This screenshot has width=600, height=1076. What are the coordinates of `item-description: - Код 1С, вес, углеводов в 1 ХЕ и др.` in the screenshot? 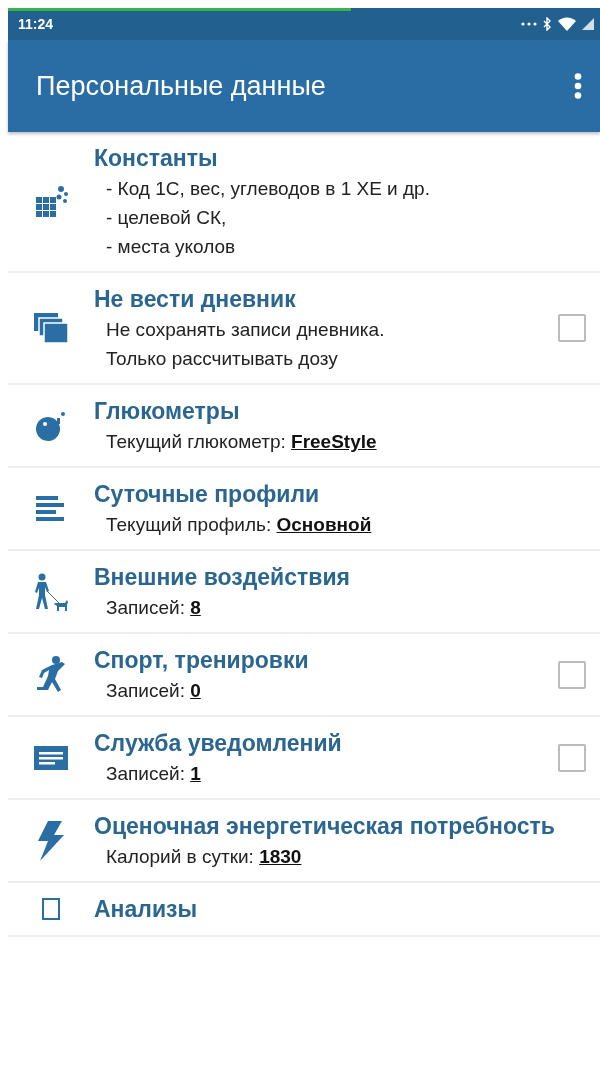 It's located at (268, 189).